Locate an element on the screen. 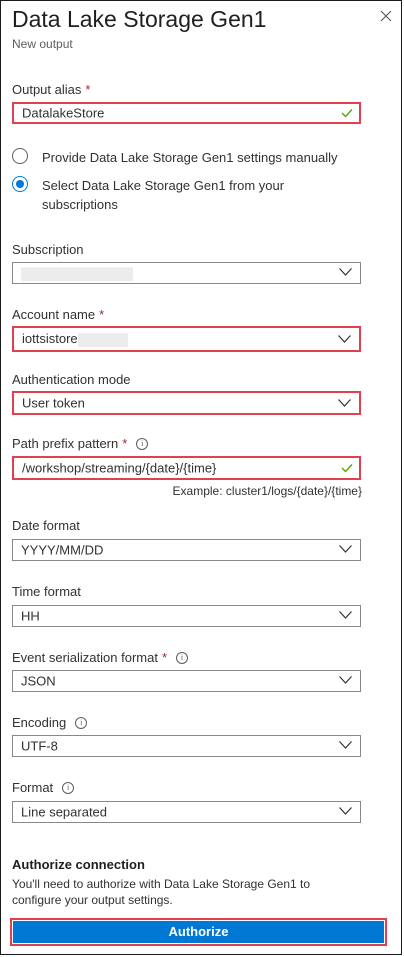 The image size is (404, 957). account-name-text: iottsistore is located at coordinates (50, 339).